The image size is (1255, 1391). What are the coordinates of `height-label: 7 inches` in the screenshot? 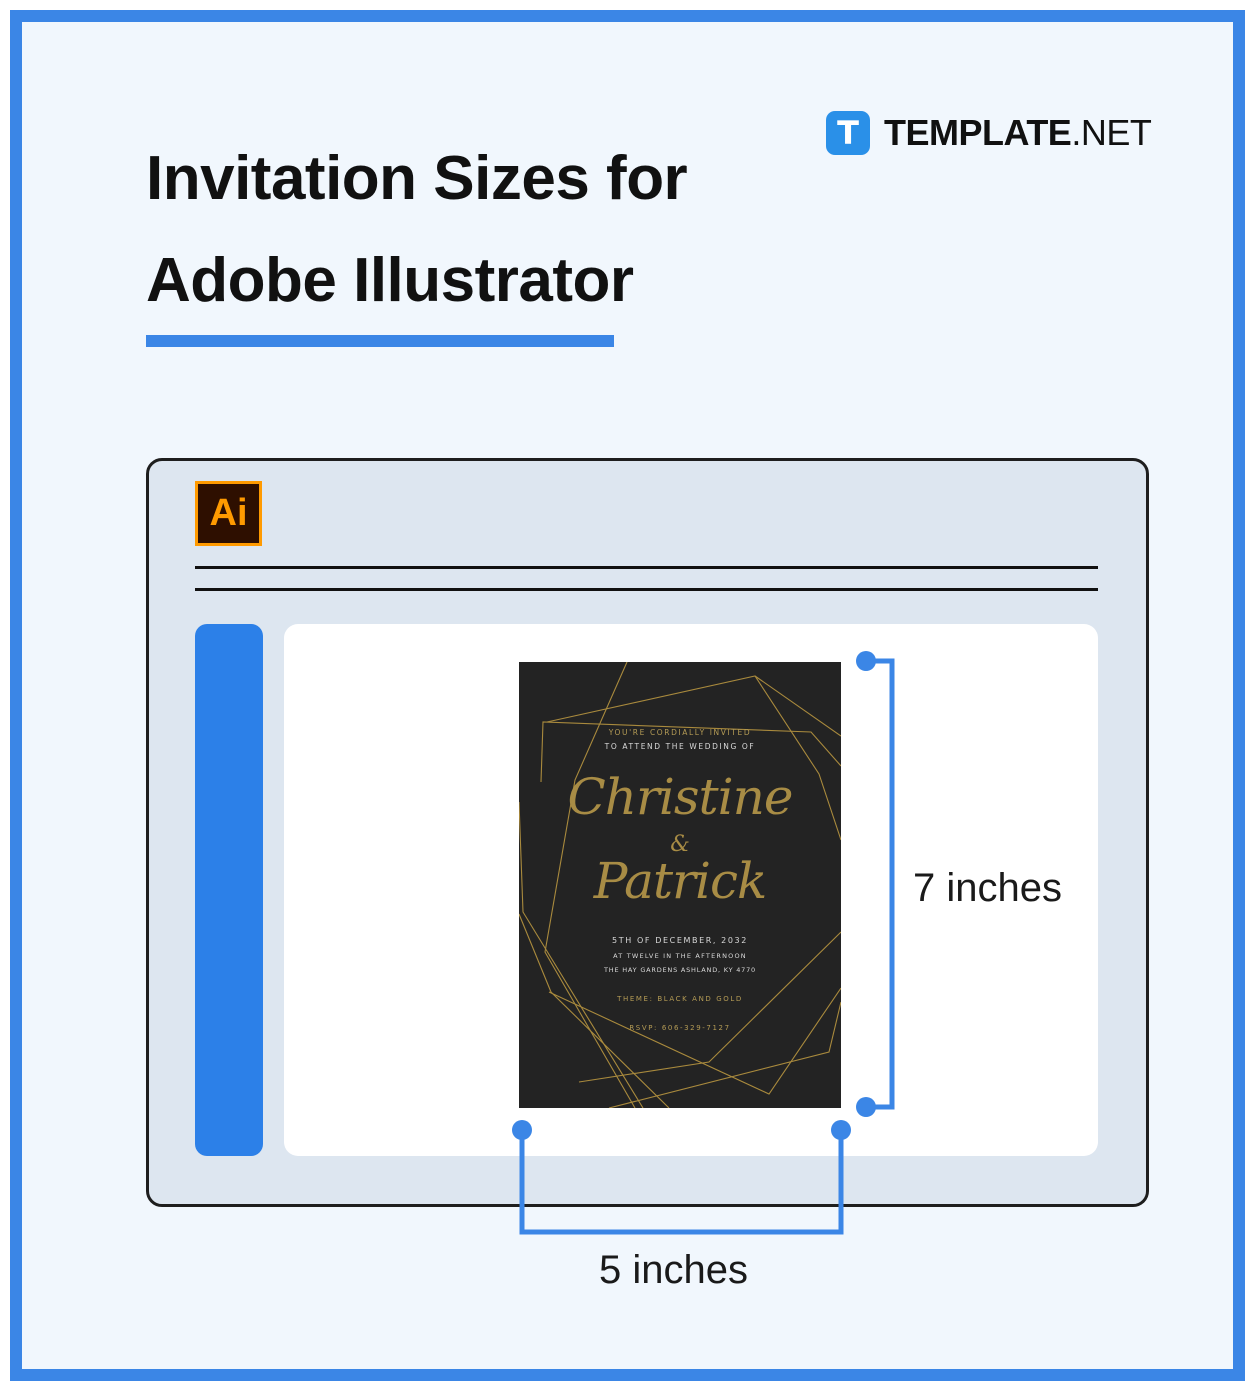 It's located at (987, 888).